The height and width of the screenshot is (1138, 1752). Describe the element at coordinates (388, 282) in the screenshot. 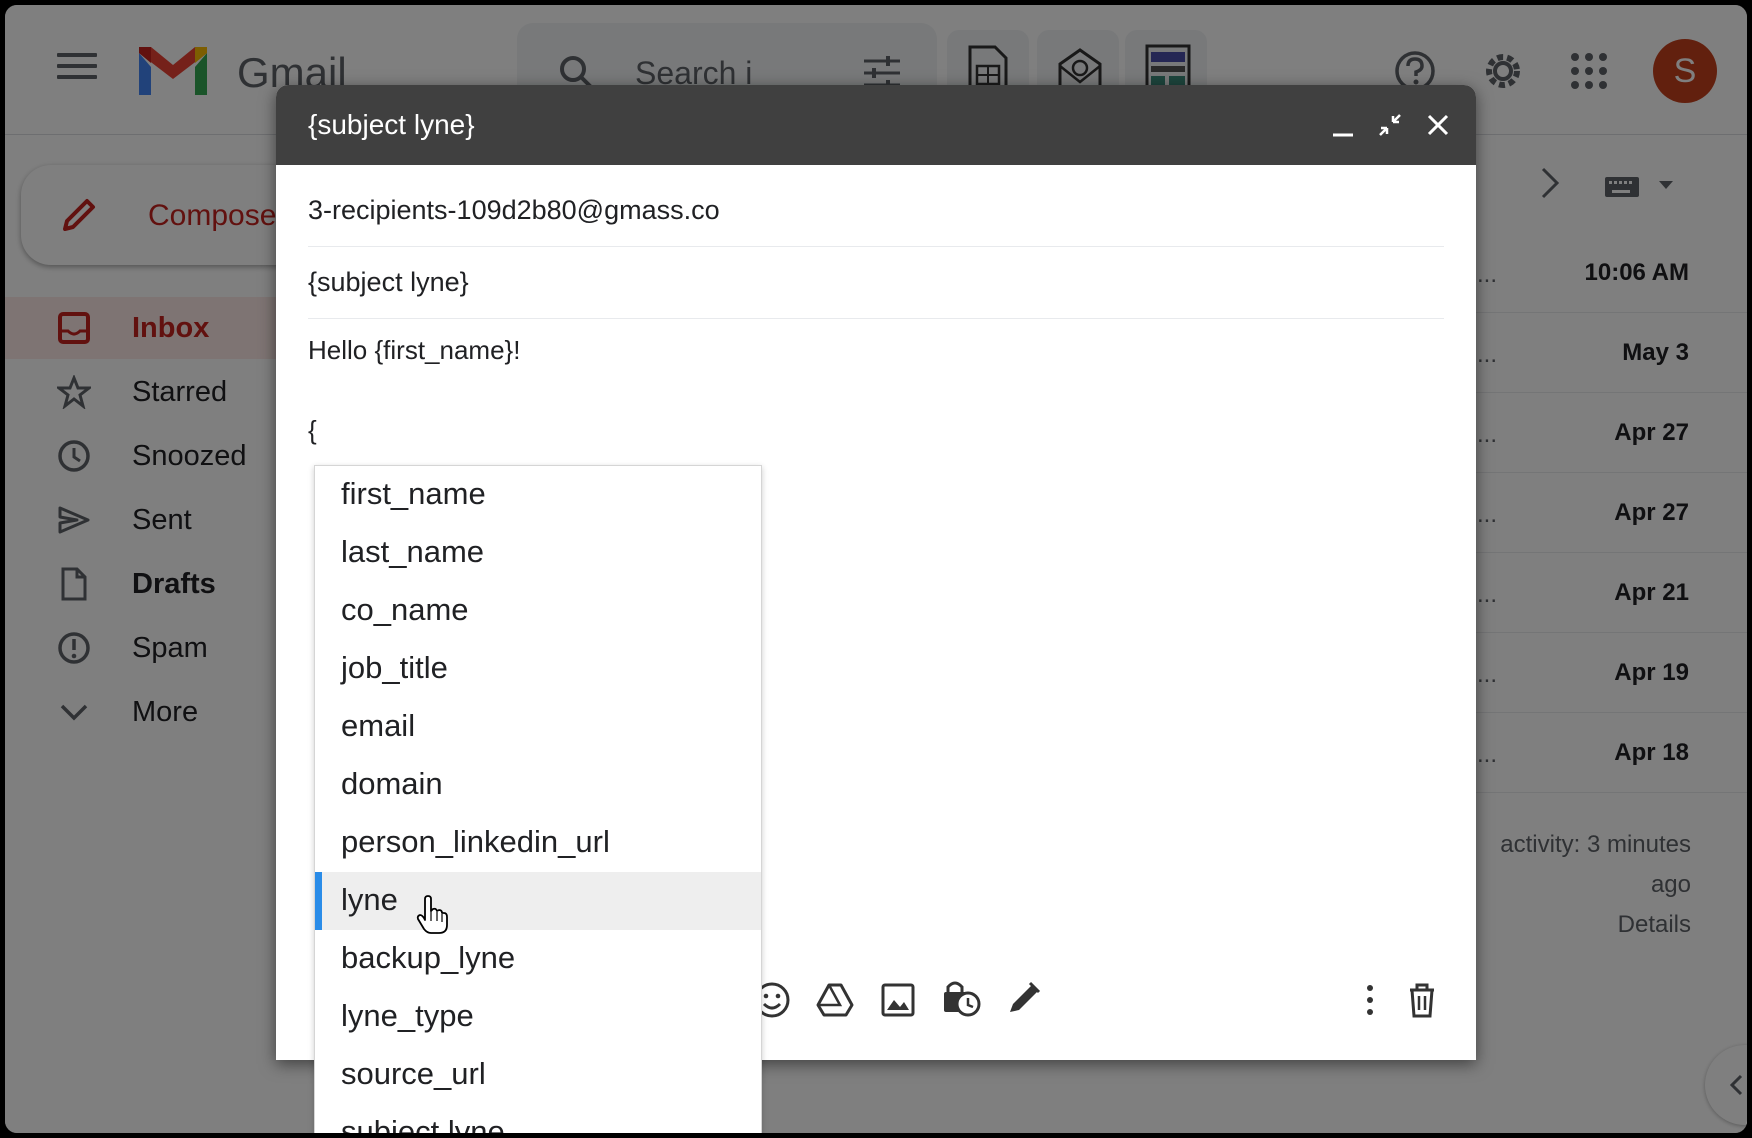

I see `subject-input: {subject lyne}` at that location.